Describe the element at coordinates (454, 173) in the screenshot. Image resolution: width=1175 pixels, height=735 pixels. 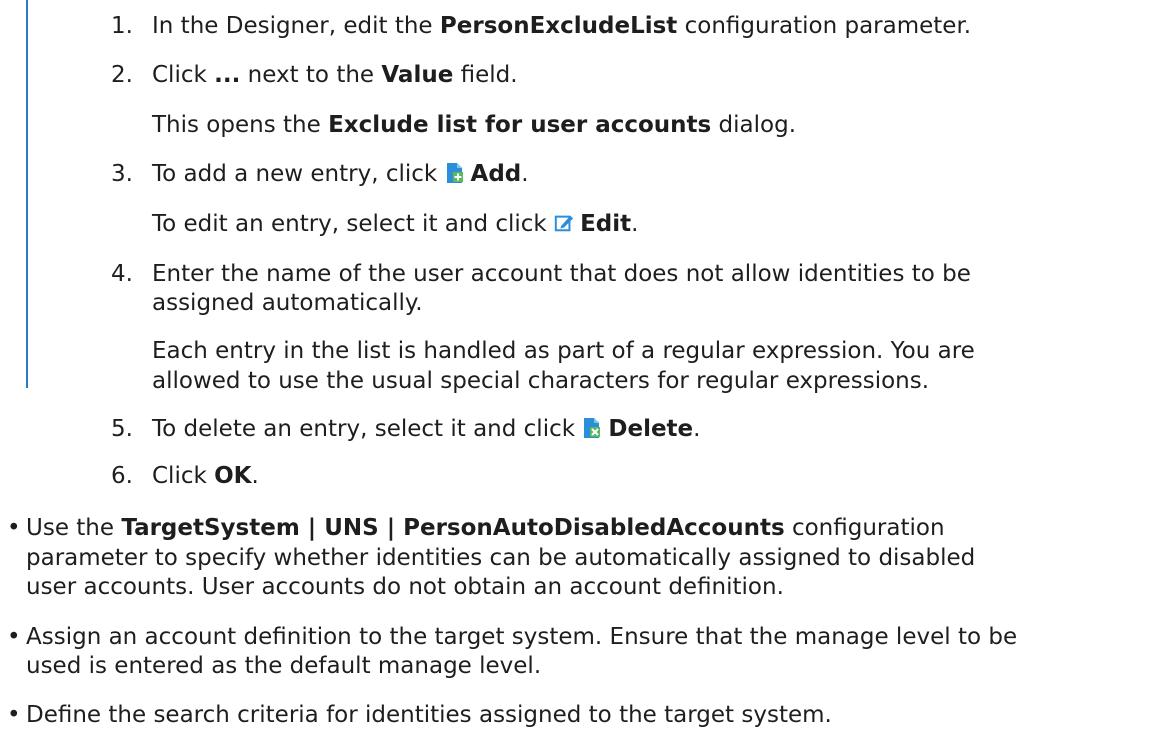
I see `add-icon` at that location.